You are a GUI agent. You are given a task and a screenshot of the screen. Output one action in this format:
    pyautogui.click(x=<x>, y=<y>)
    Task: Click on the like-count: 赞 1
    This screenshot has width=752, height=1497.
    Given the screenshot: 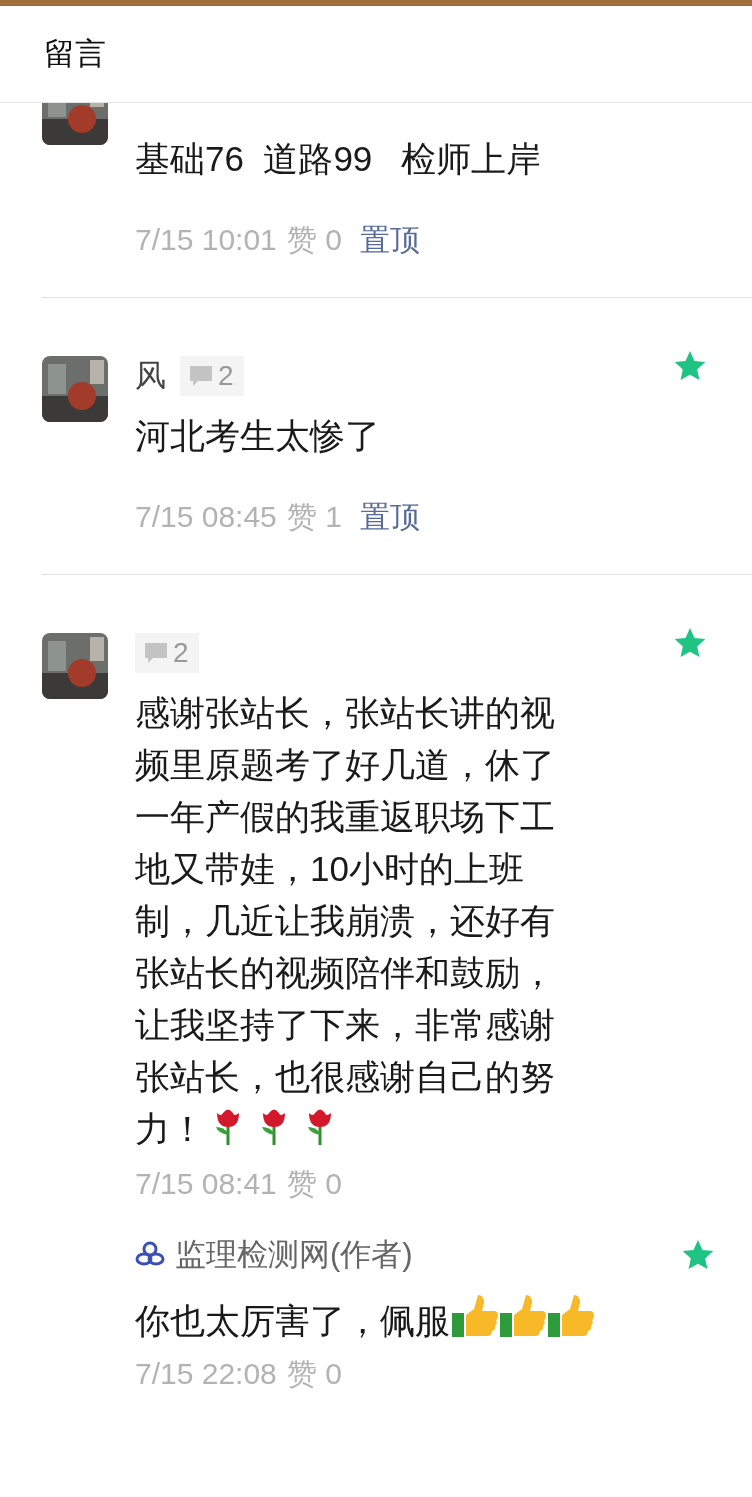 What is the action you would take?
    pyautogui.click(x=314, y=516)
    